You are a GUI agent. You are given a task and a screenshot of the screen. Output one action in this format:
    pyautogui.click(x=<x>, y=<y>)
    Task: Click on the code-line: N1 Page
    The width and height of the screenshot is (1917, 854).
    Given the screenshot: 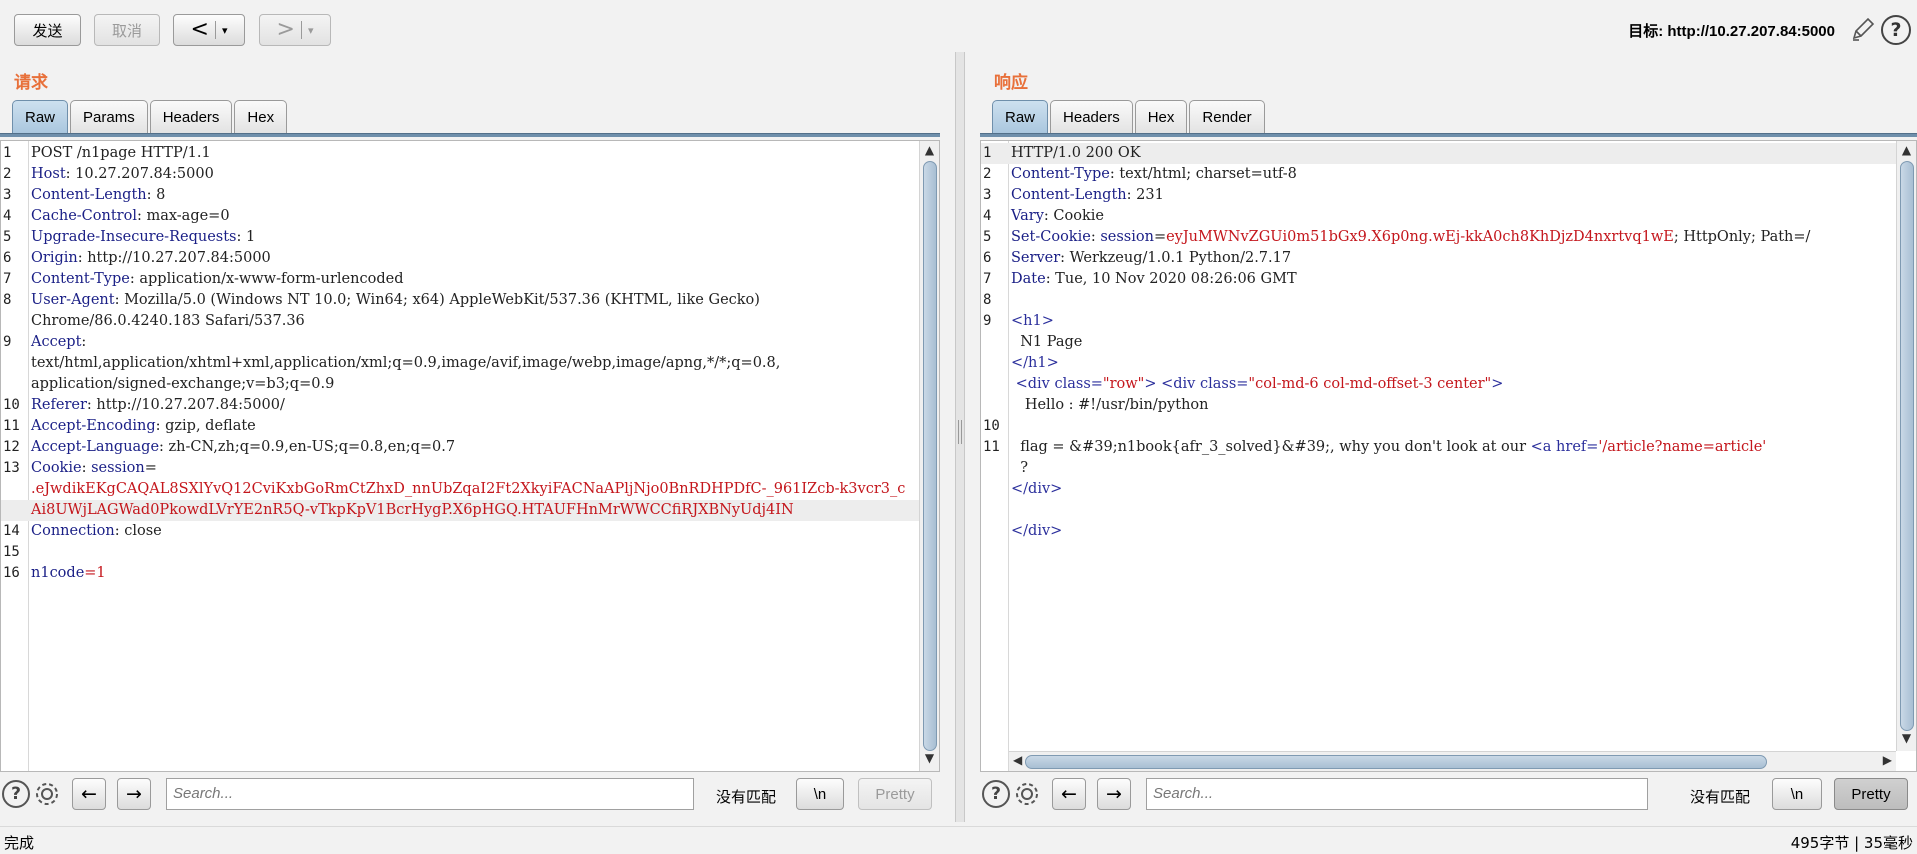 What is the action you would take?
    pyautogui.click(x=1438, y=342)
    